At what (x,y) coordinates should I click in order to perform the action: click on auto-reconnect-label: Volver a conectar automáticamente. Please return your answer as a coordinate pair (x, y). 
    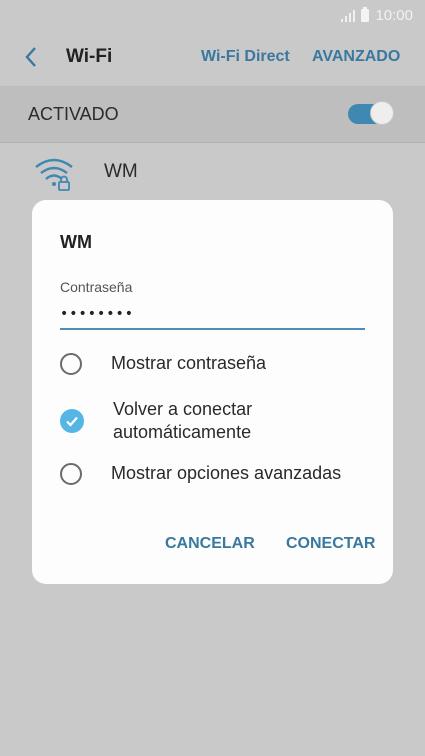
    Looking at the image, I should click on (183, 420).